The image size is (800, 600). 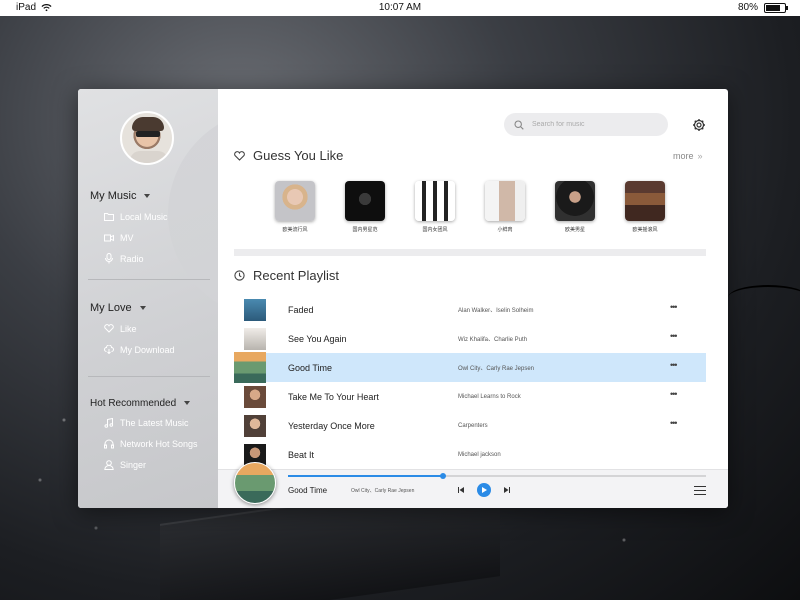 I want to click on table-row: Beat It Michael jackson, so click(x=473, y=454).